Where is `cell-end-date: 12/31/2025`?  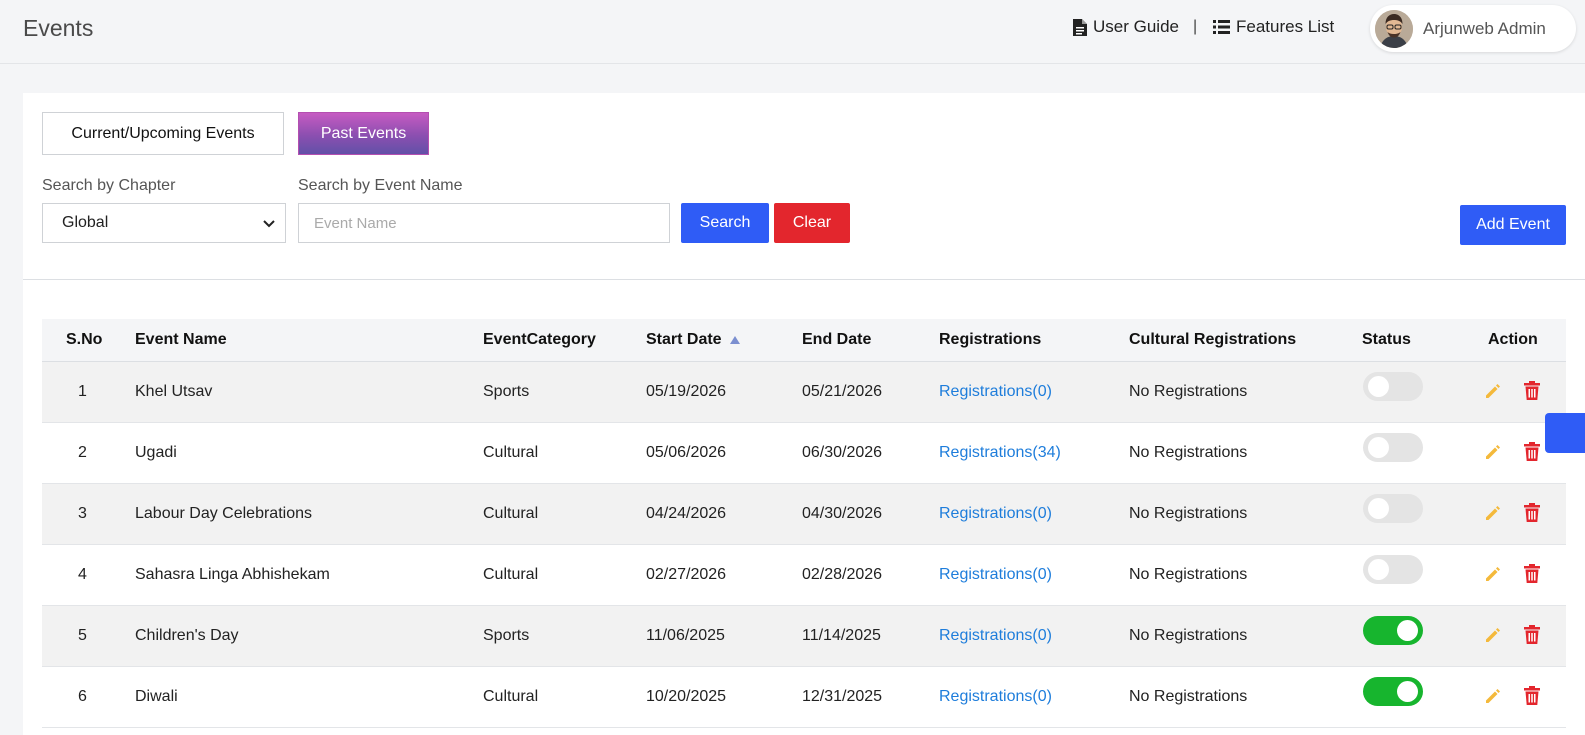 cell-end-date: 12/31/2025 is located at coordinates (842, 696).